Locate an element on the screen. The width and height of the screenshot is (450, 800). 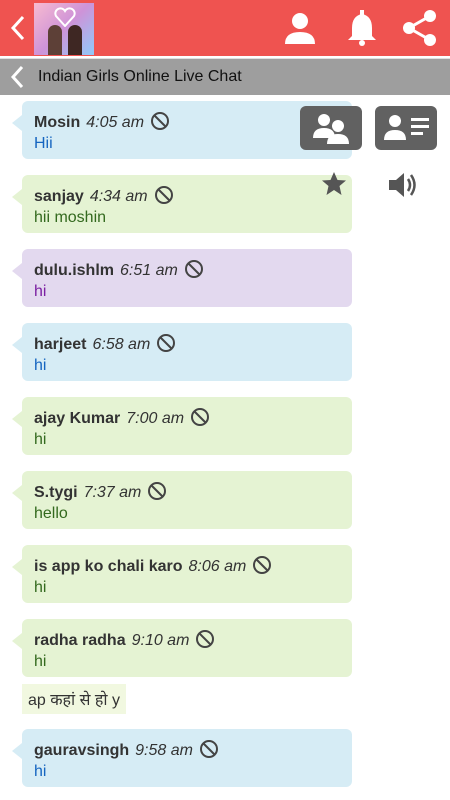
username: Mosin is located at coordinates (57, 122).